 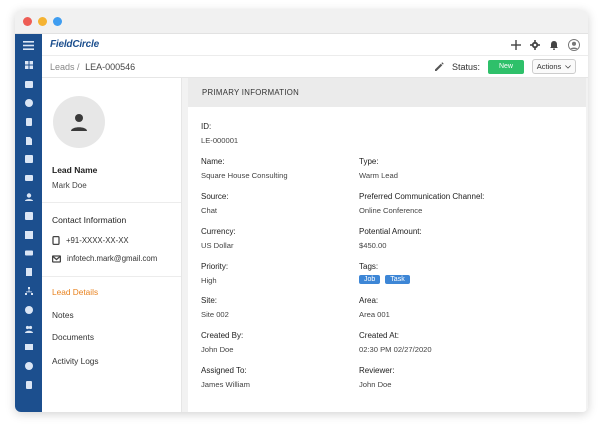 What do you see at coordinates (28, 385) in the screenshot?
I see `report-icon` at bounding box center [28, 385].